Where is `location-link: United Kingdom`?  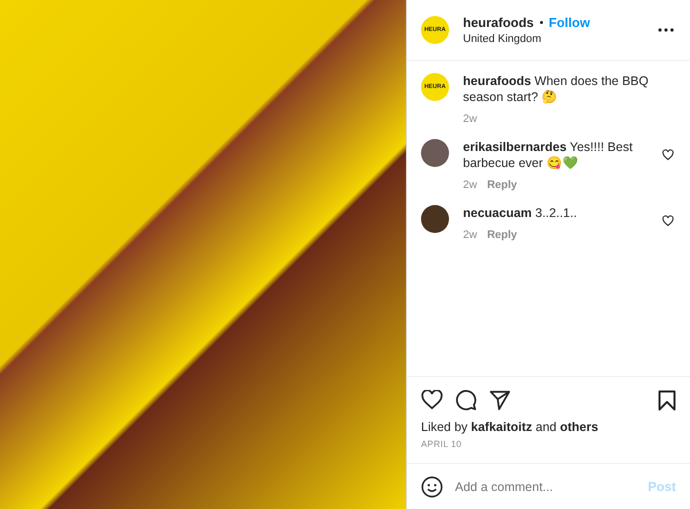 location-link: United Kingdom is located at coordinates (553, 39).